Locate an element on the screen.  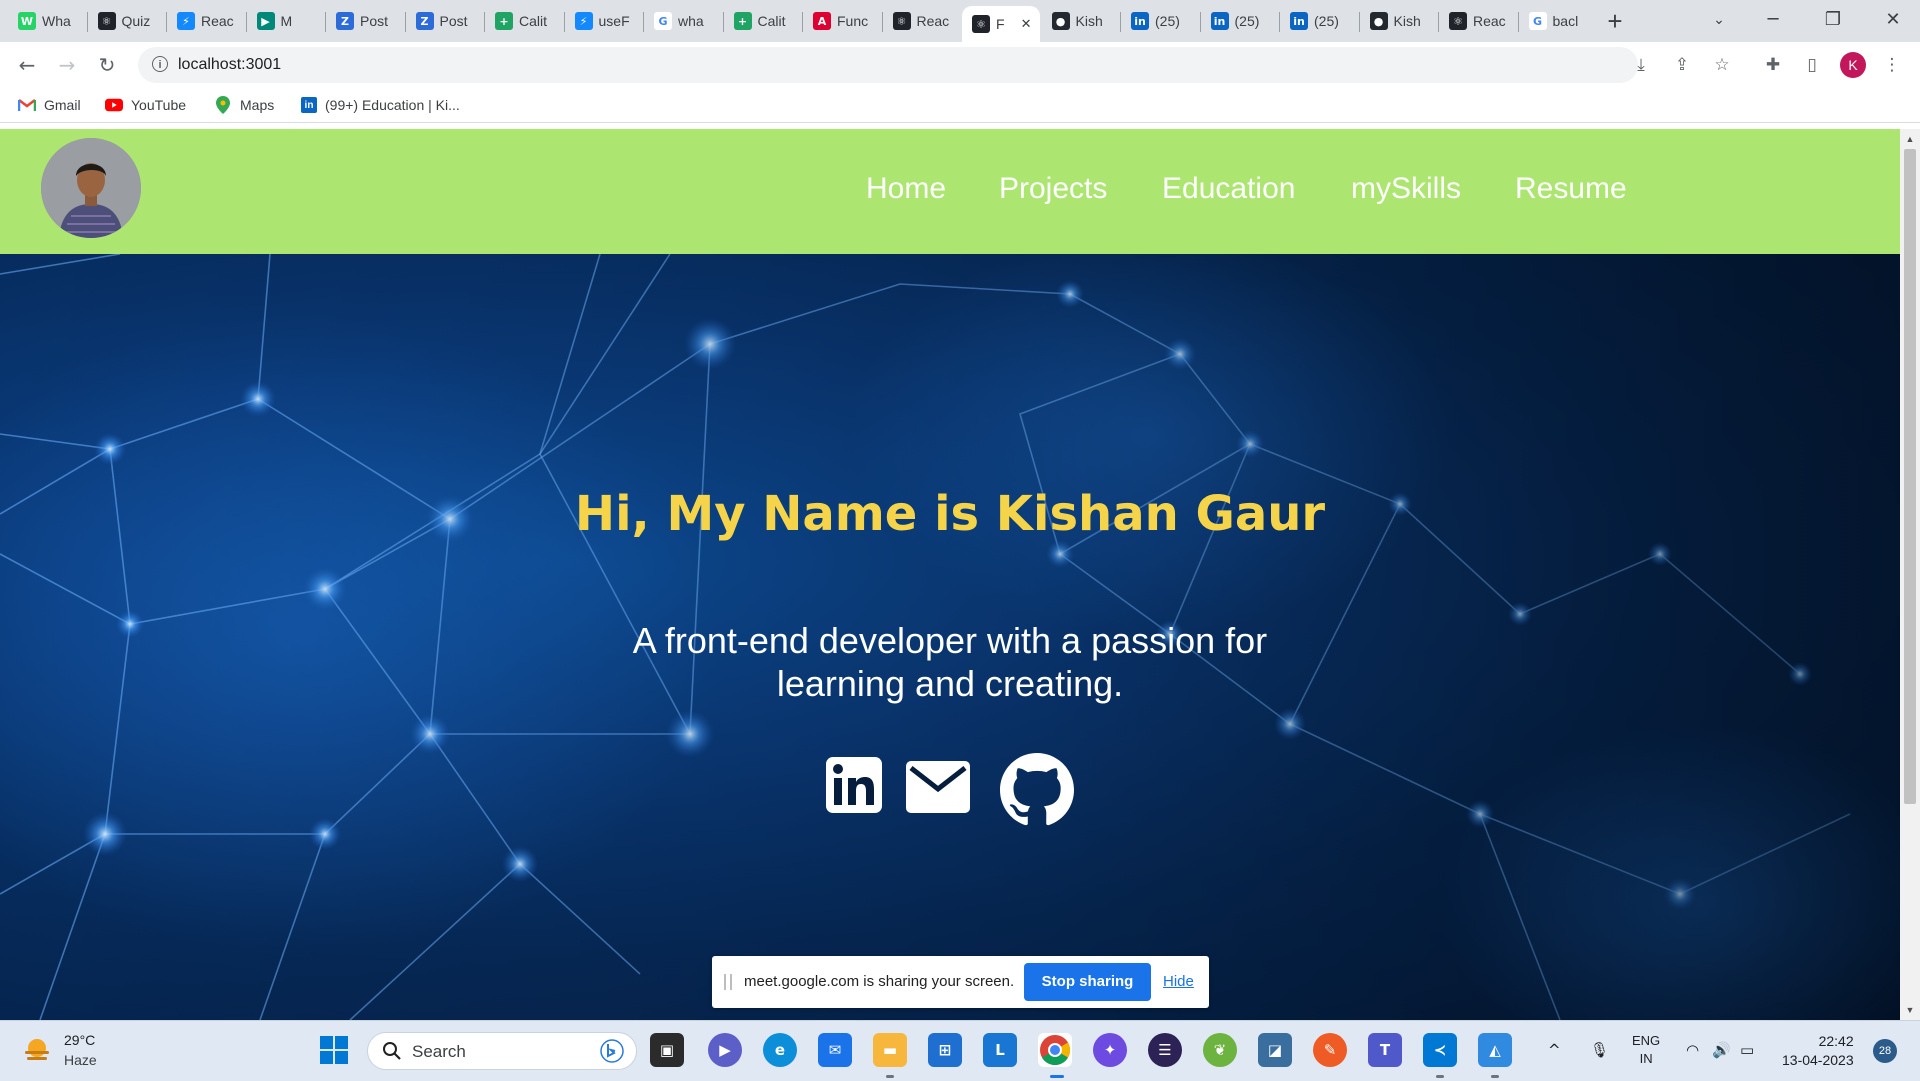
language-code: ENG is located at coordinates (1646, 1040).